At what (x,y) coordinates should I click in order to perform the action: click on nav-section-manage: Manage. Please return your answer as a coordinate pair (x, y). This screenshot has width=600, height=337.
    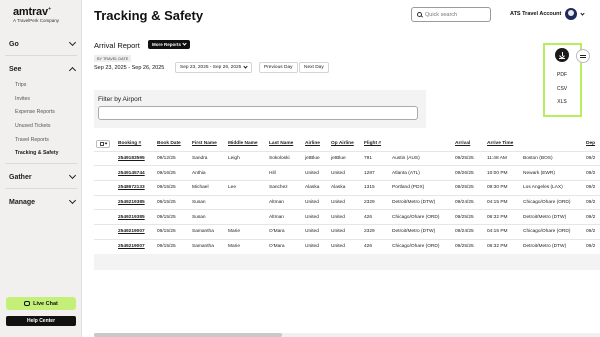
    Looking at the image, I should click on (41, 202).